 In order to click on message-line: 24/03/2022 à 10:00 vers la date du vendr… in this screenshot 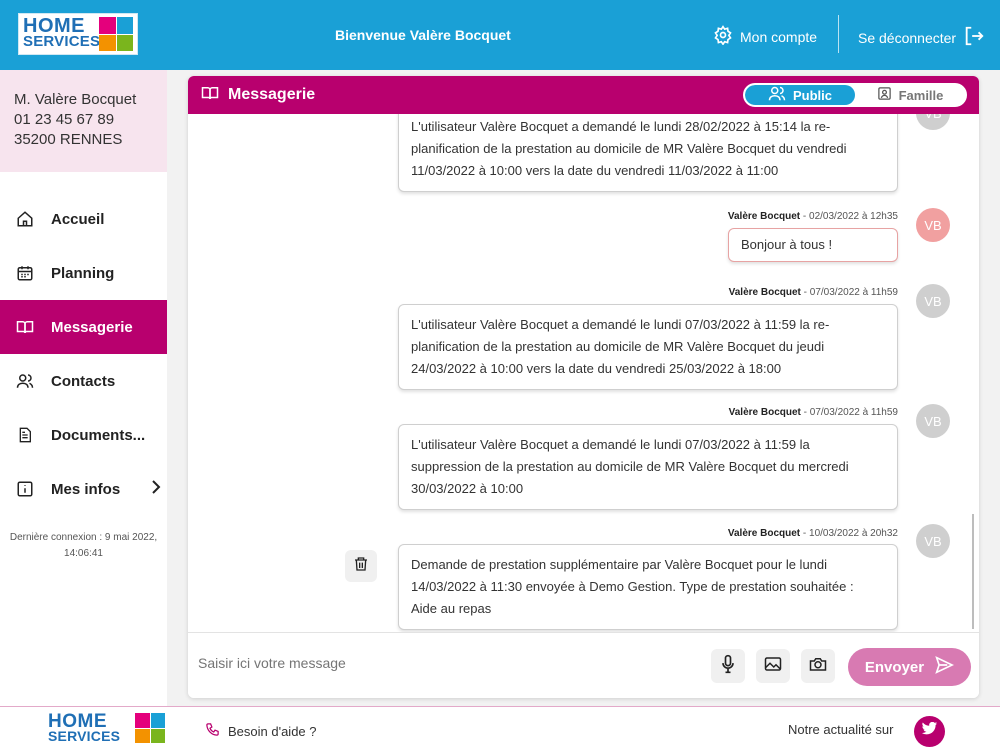, I will do `click(596, 368)`.